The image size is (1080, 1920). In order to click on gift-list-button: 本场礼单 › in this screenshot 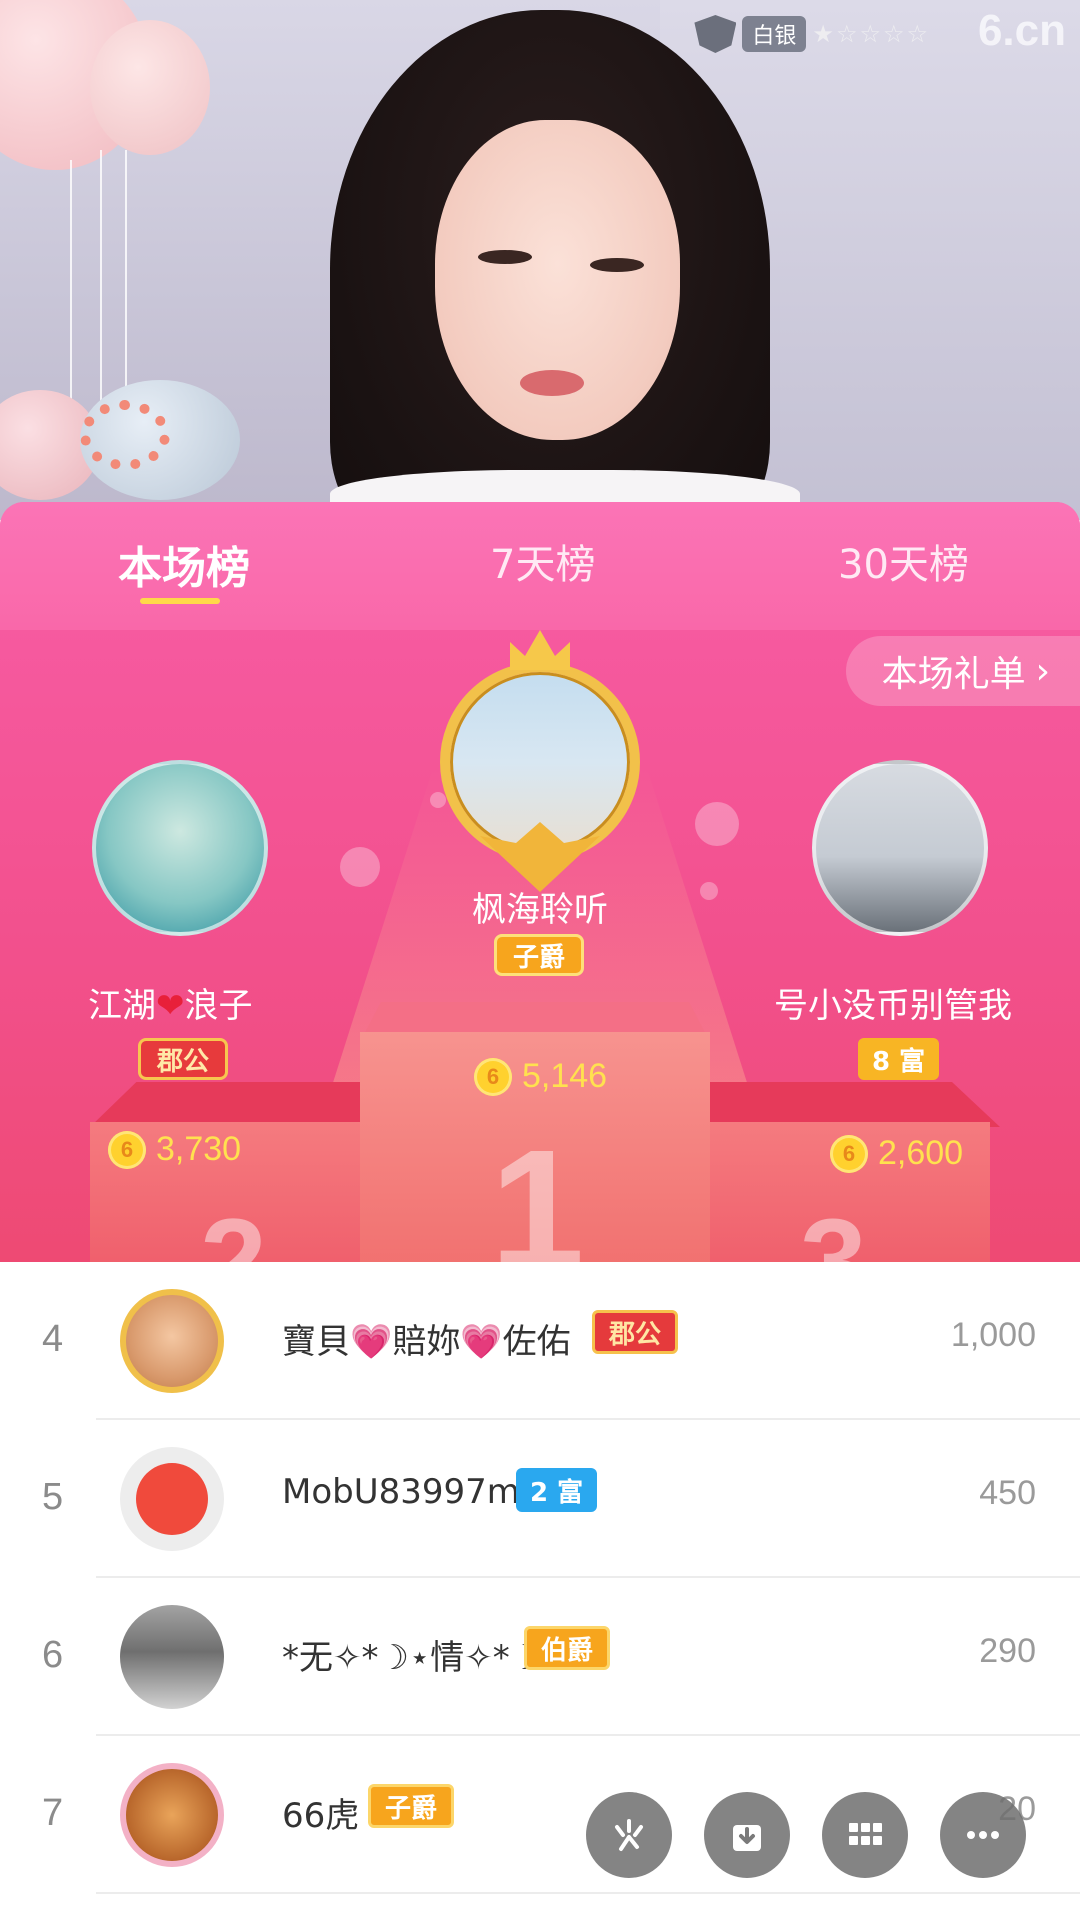, I will do `click(962, 671)`.